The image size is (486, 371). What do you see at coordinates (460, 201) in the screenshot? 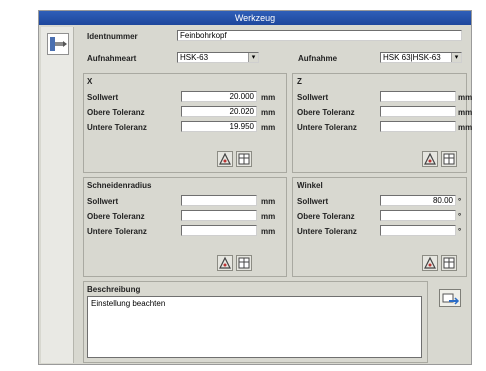
I see `winkel-sollwert-unit: °` at bounding box center [460, 201].